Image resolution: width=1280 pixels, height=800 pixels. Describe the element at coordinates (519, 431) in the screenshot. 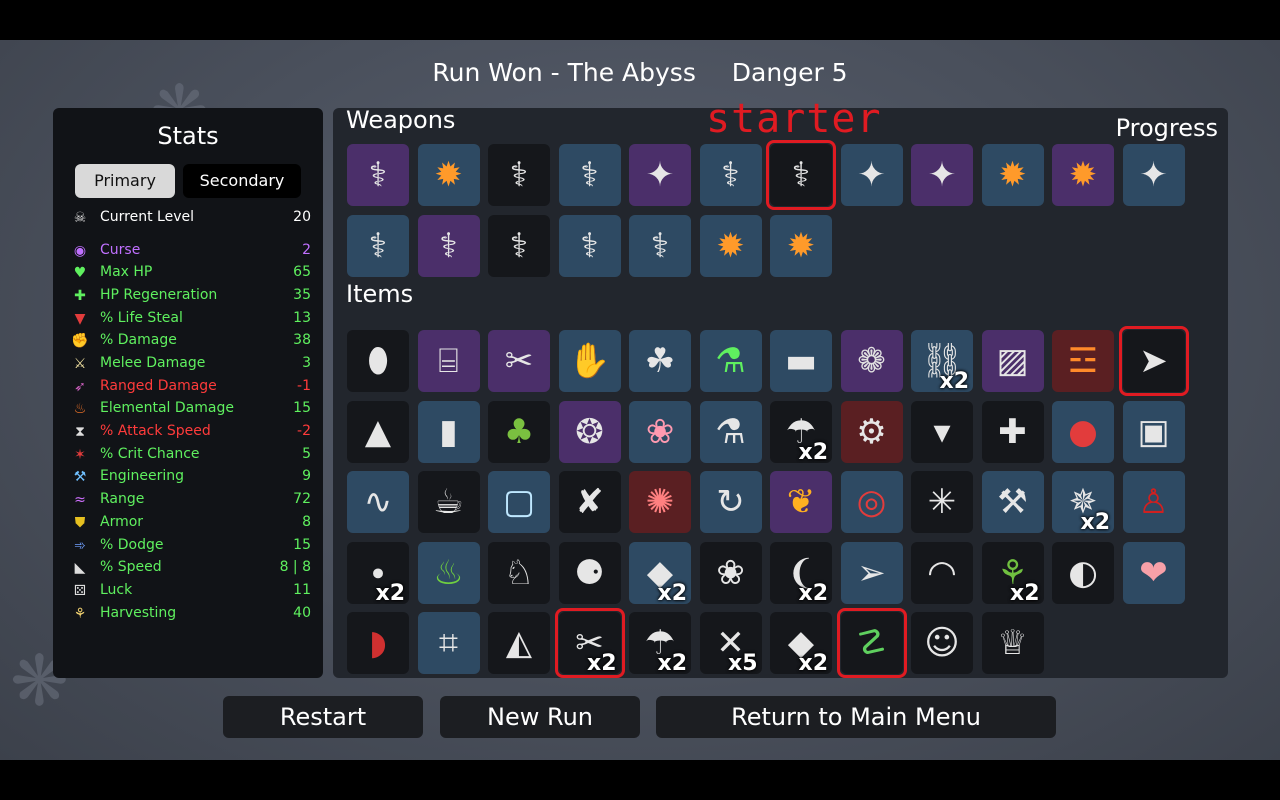

I see `item-slot: ♣` at that location.